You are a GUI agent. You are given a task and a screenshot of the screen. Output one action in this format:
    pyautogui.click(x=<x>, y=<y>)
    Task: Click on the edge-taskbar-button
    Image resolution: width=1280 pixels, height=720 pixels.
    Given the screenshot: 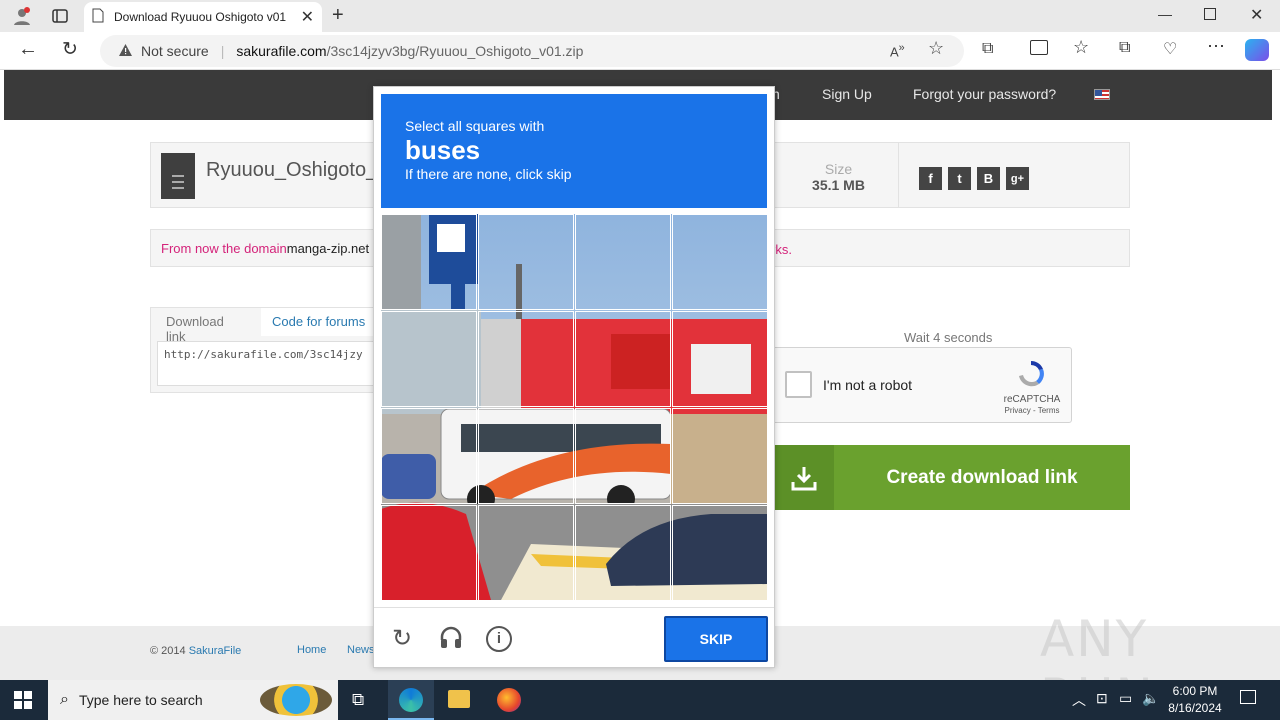 What is the action you would take?
    pyautogui.click(x=411, y=700)
    